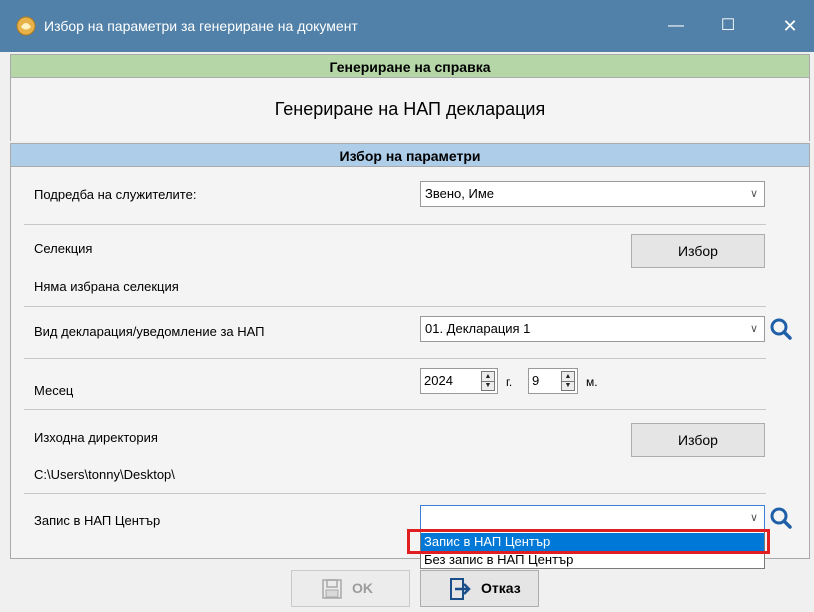 The height and width of the screenshot is (612, 814). I want to click on sort-label: Подредба на служителите:, so click(115, 194).